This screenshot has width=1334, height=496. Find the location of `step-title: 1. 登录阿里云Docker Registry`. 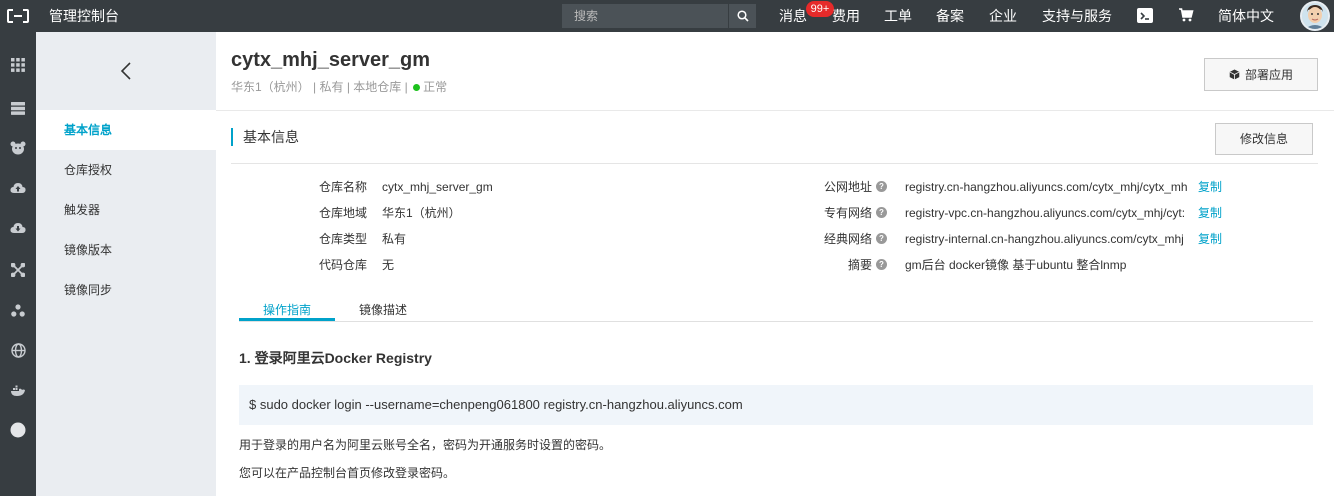

step-title: 1. 登录阿里云Docker Registry is located at coordinates (335, 358).